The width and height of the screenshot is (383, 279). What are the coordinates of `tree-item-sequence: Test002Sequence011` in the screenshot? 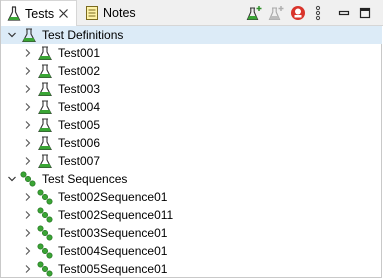 It's located at (191, 215).